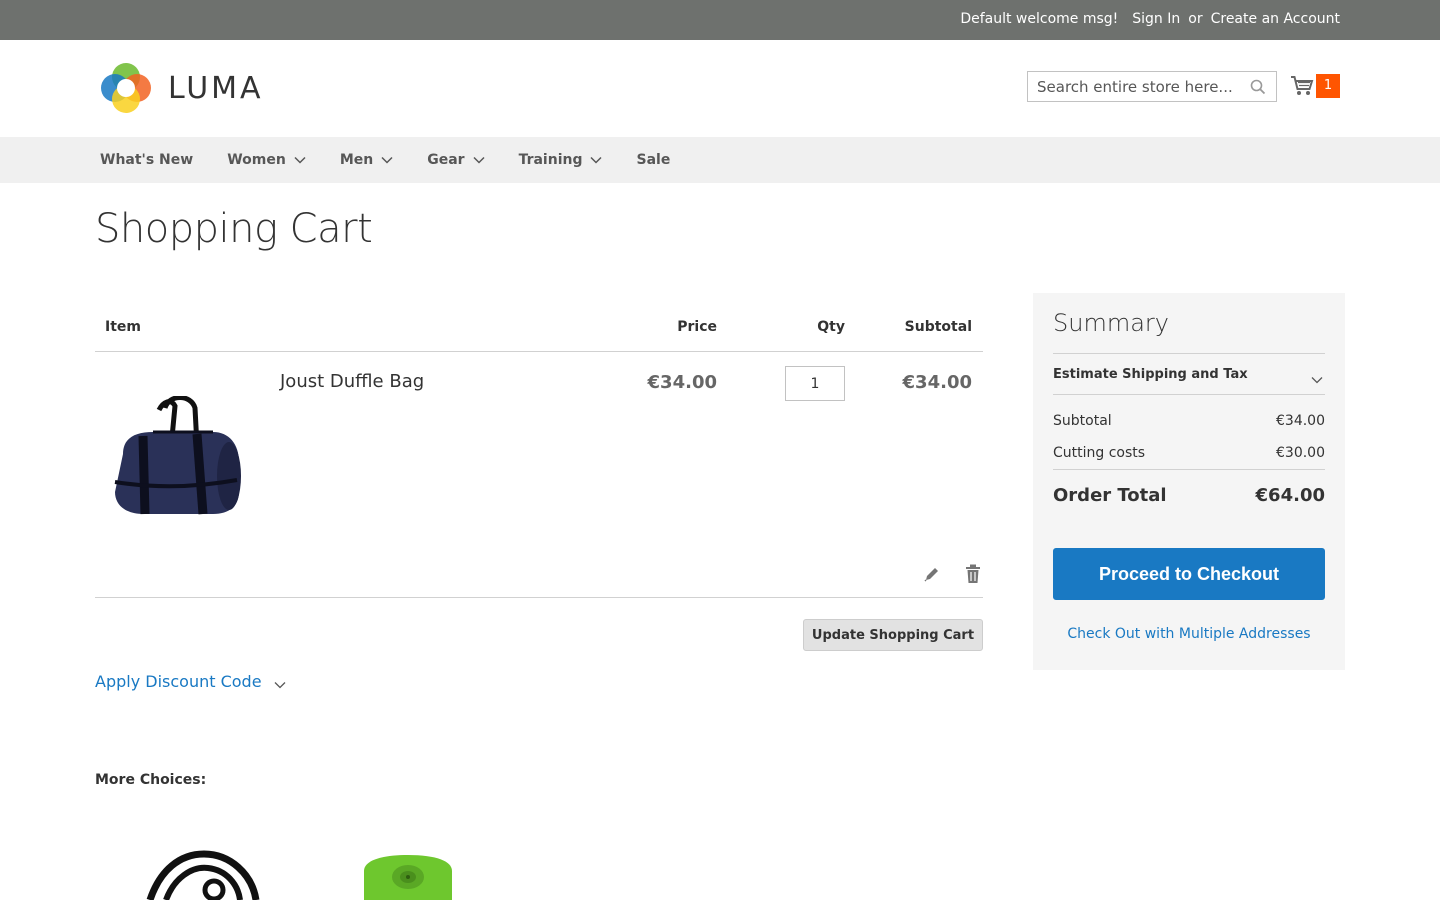 This screenshot has width=1440, height=900. What do you see at coordinates (1150, 374) in the screenshot?
I see `estimate-shipping-label: Estimate Shipping and Tax` at bounding box center [1150, 374].